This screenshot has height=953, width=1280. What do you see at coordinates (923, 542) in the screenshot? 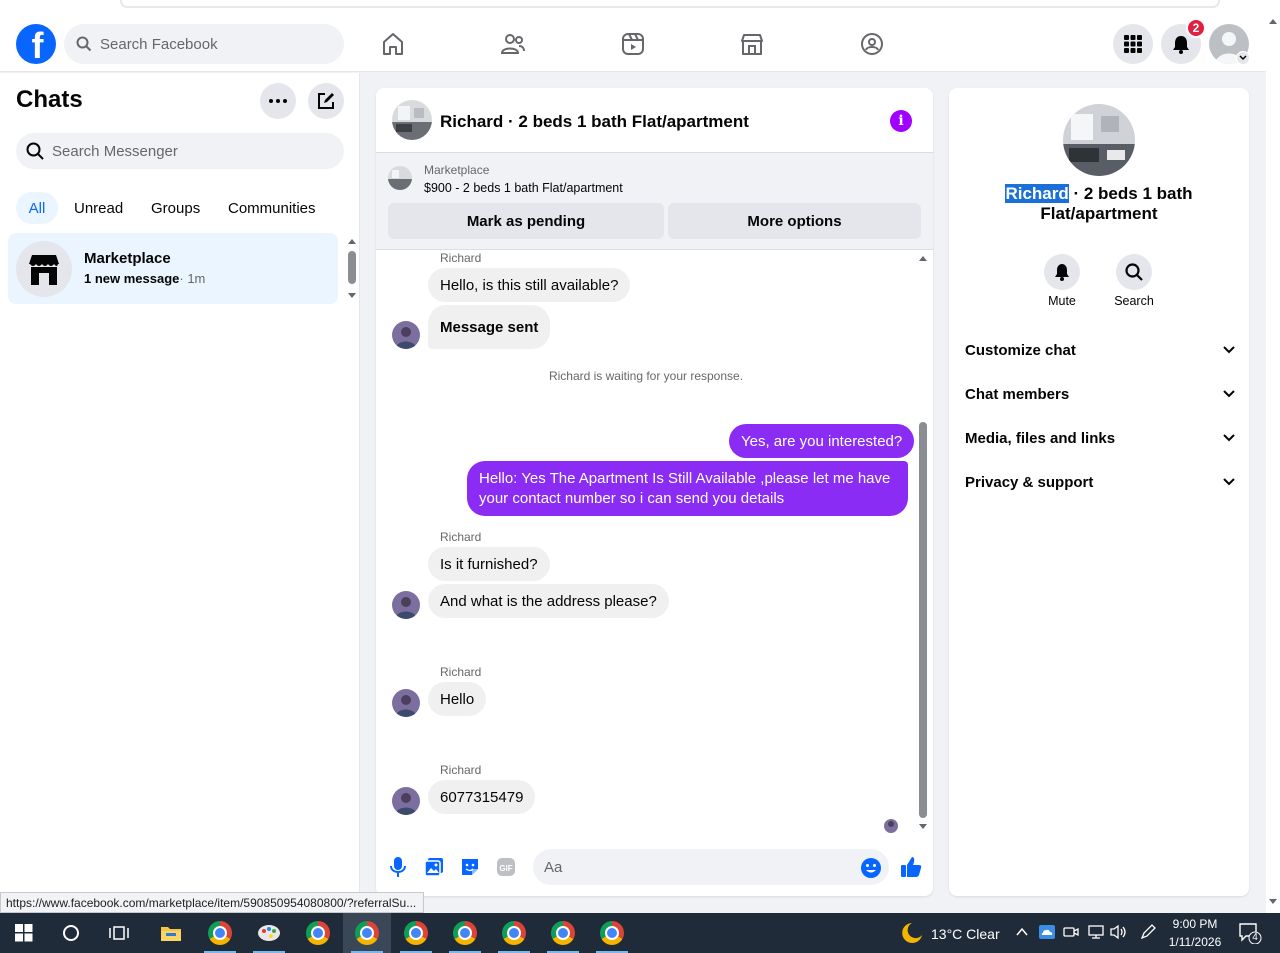
I see `messages-scrollbar` at bounding box center [923, 542].